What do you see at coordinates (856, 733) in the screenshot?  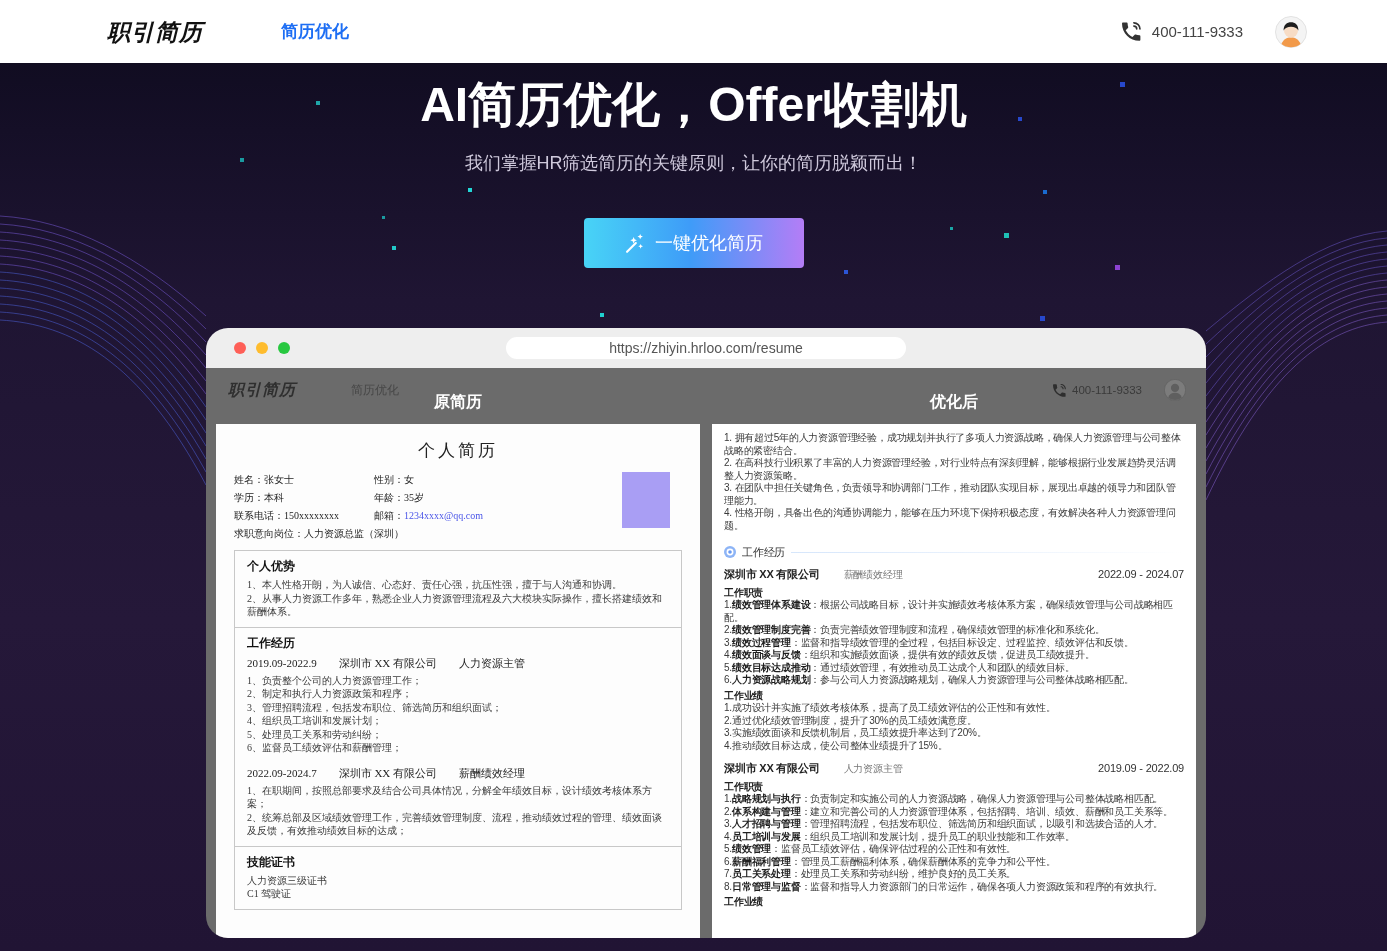 I see `duty-item: 3.实施绩效面谈和反馈机制后，员工绩效提升率达到了20%。` at bounding box center [856, 733].